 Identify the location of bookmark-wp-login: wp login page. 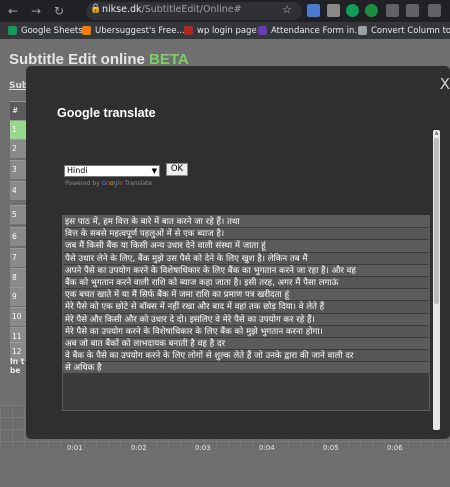
(220, 30).